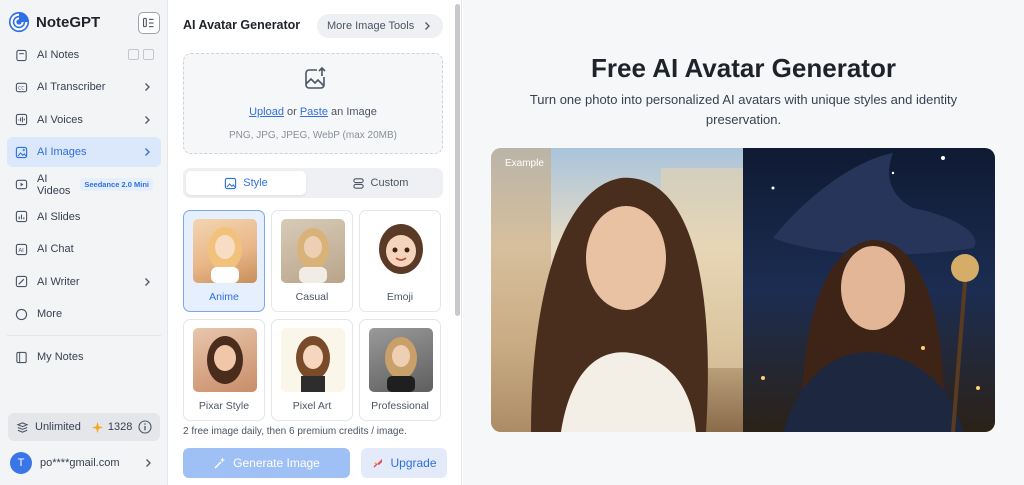 This screenshot has width=1024, height=485. Describe the element at coordinates (255, 183) in the screenshot. I see `tab-label: Style` at that location.